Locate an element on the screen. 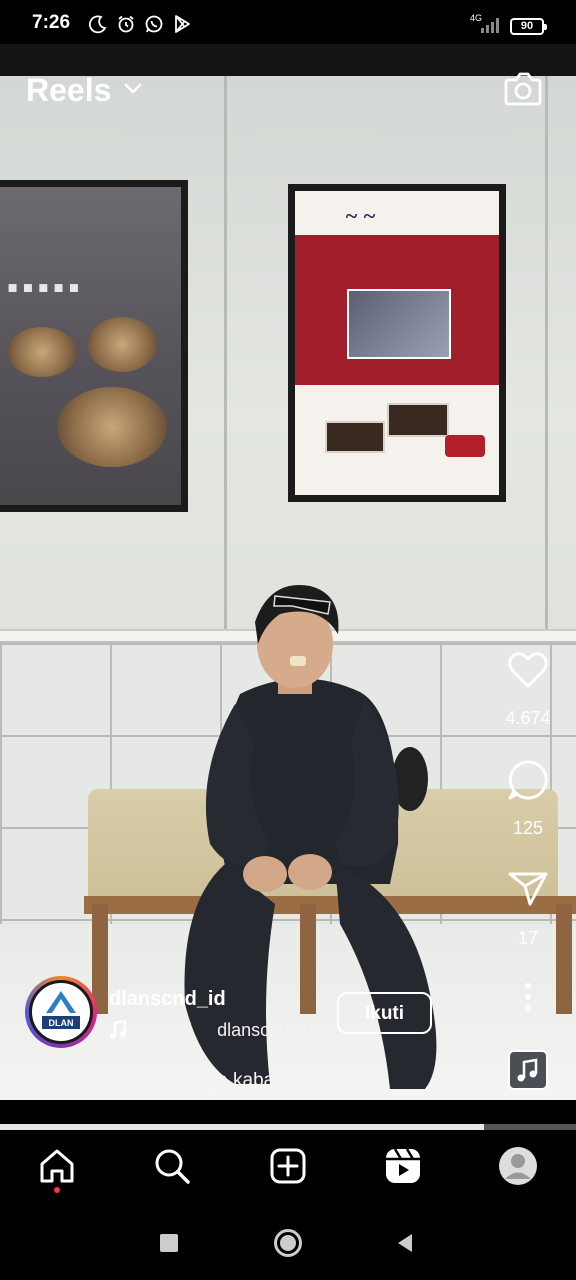  home-system-button is located at coordinates (288, 1243).